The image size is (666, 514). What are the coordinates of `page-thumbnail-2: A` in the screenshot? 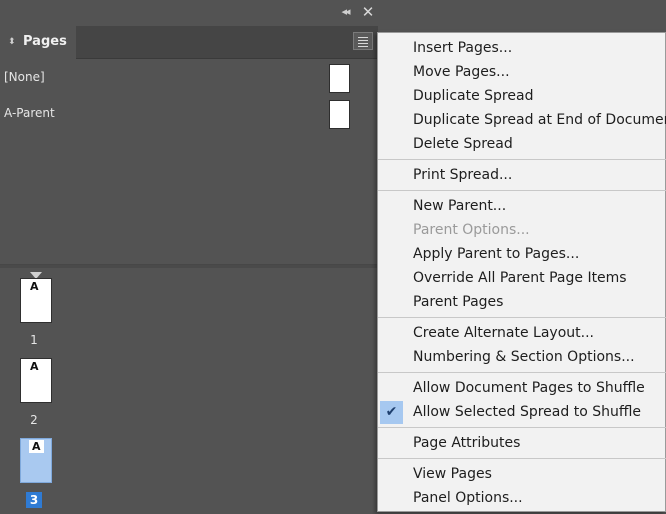 It's located at (36, 380).